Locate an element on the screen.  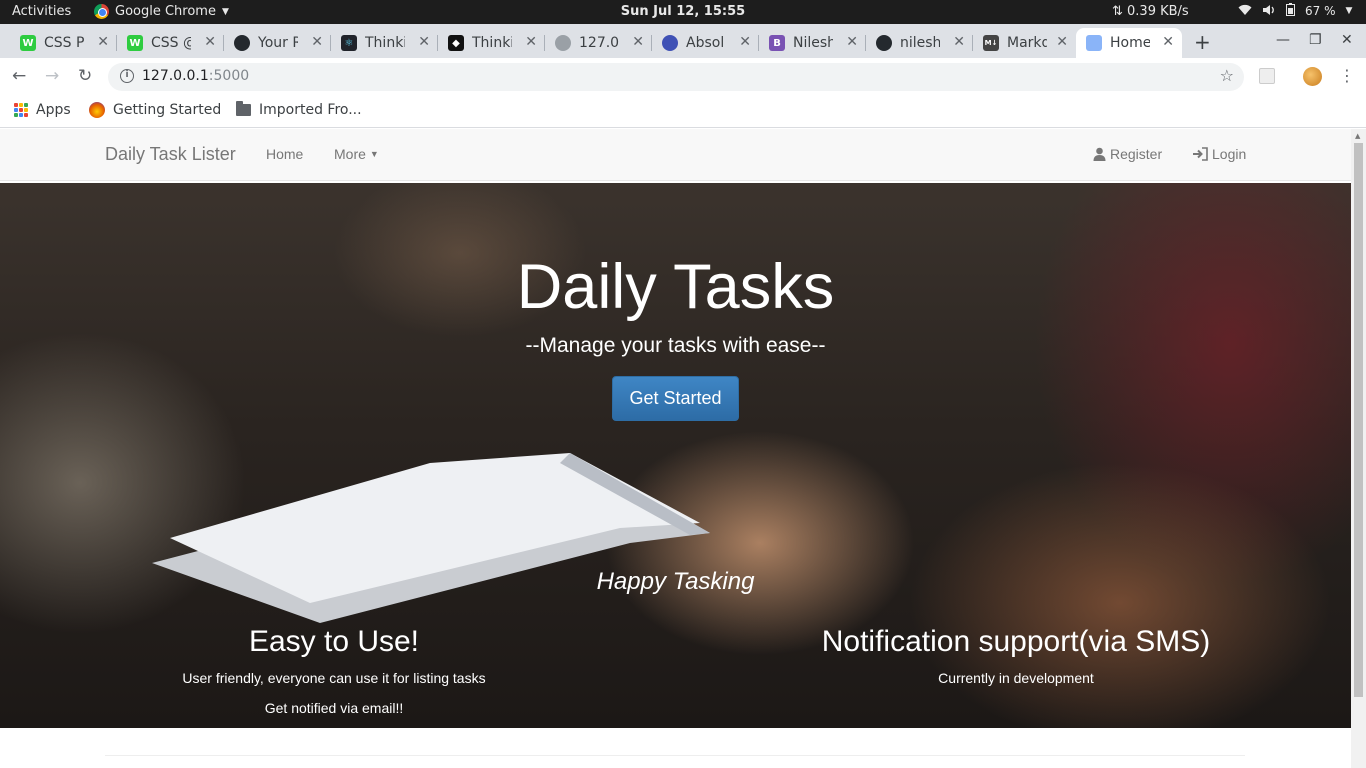
site-brand: Daily Task Lister is located at coordinates (170, 154).